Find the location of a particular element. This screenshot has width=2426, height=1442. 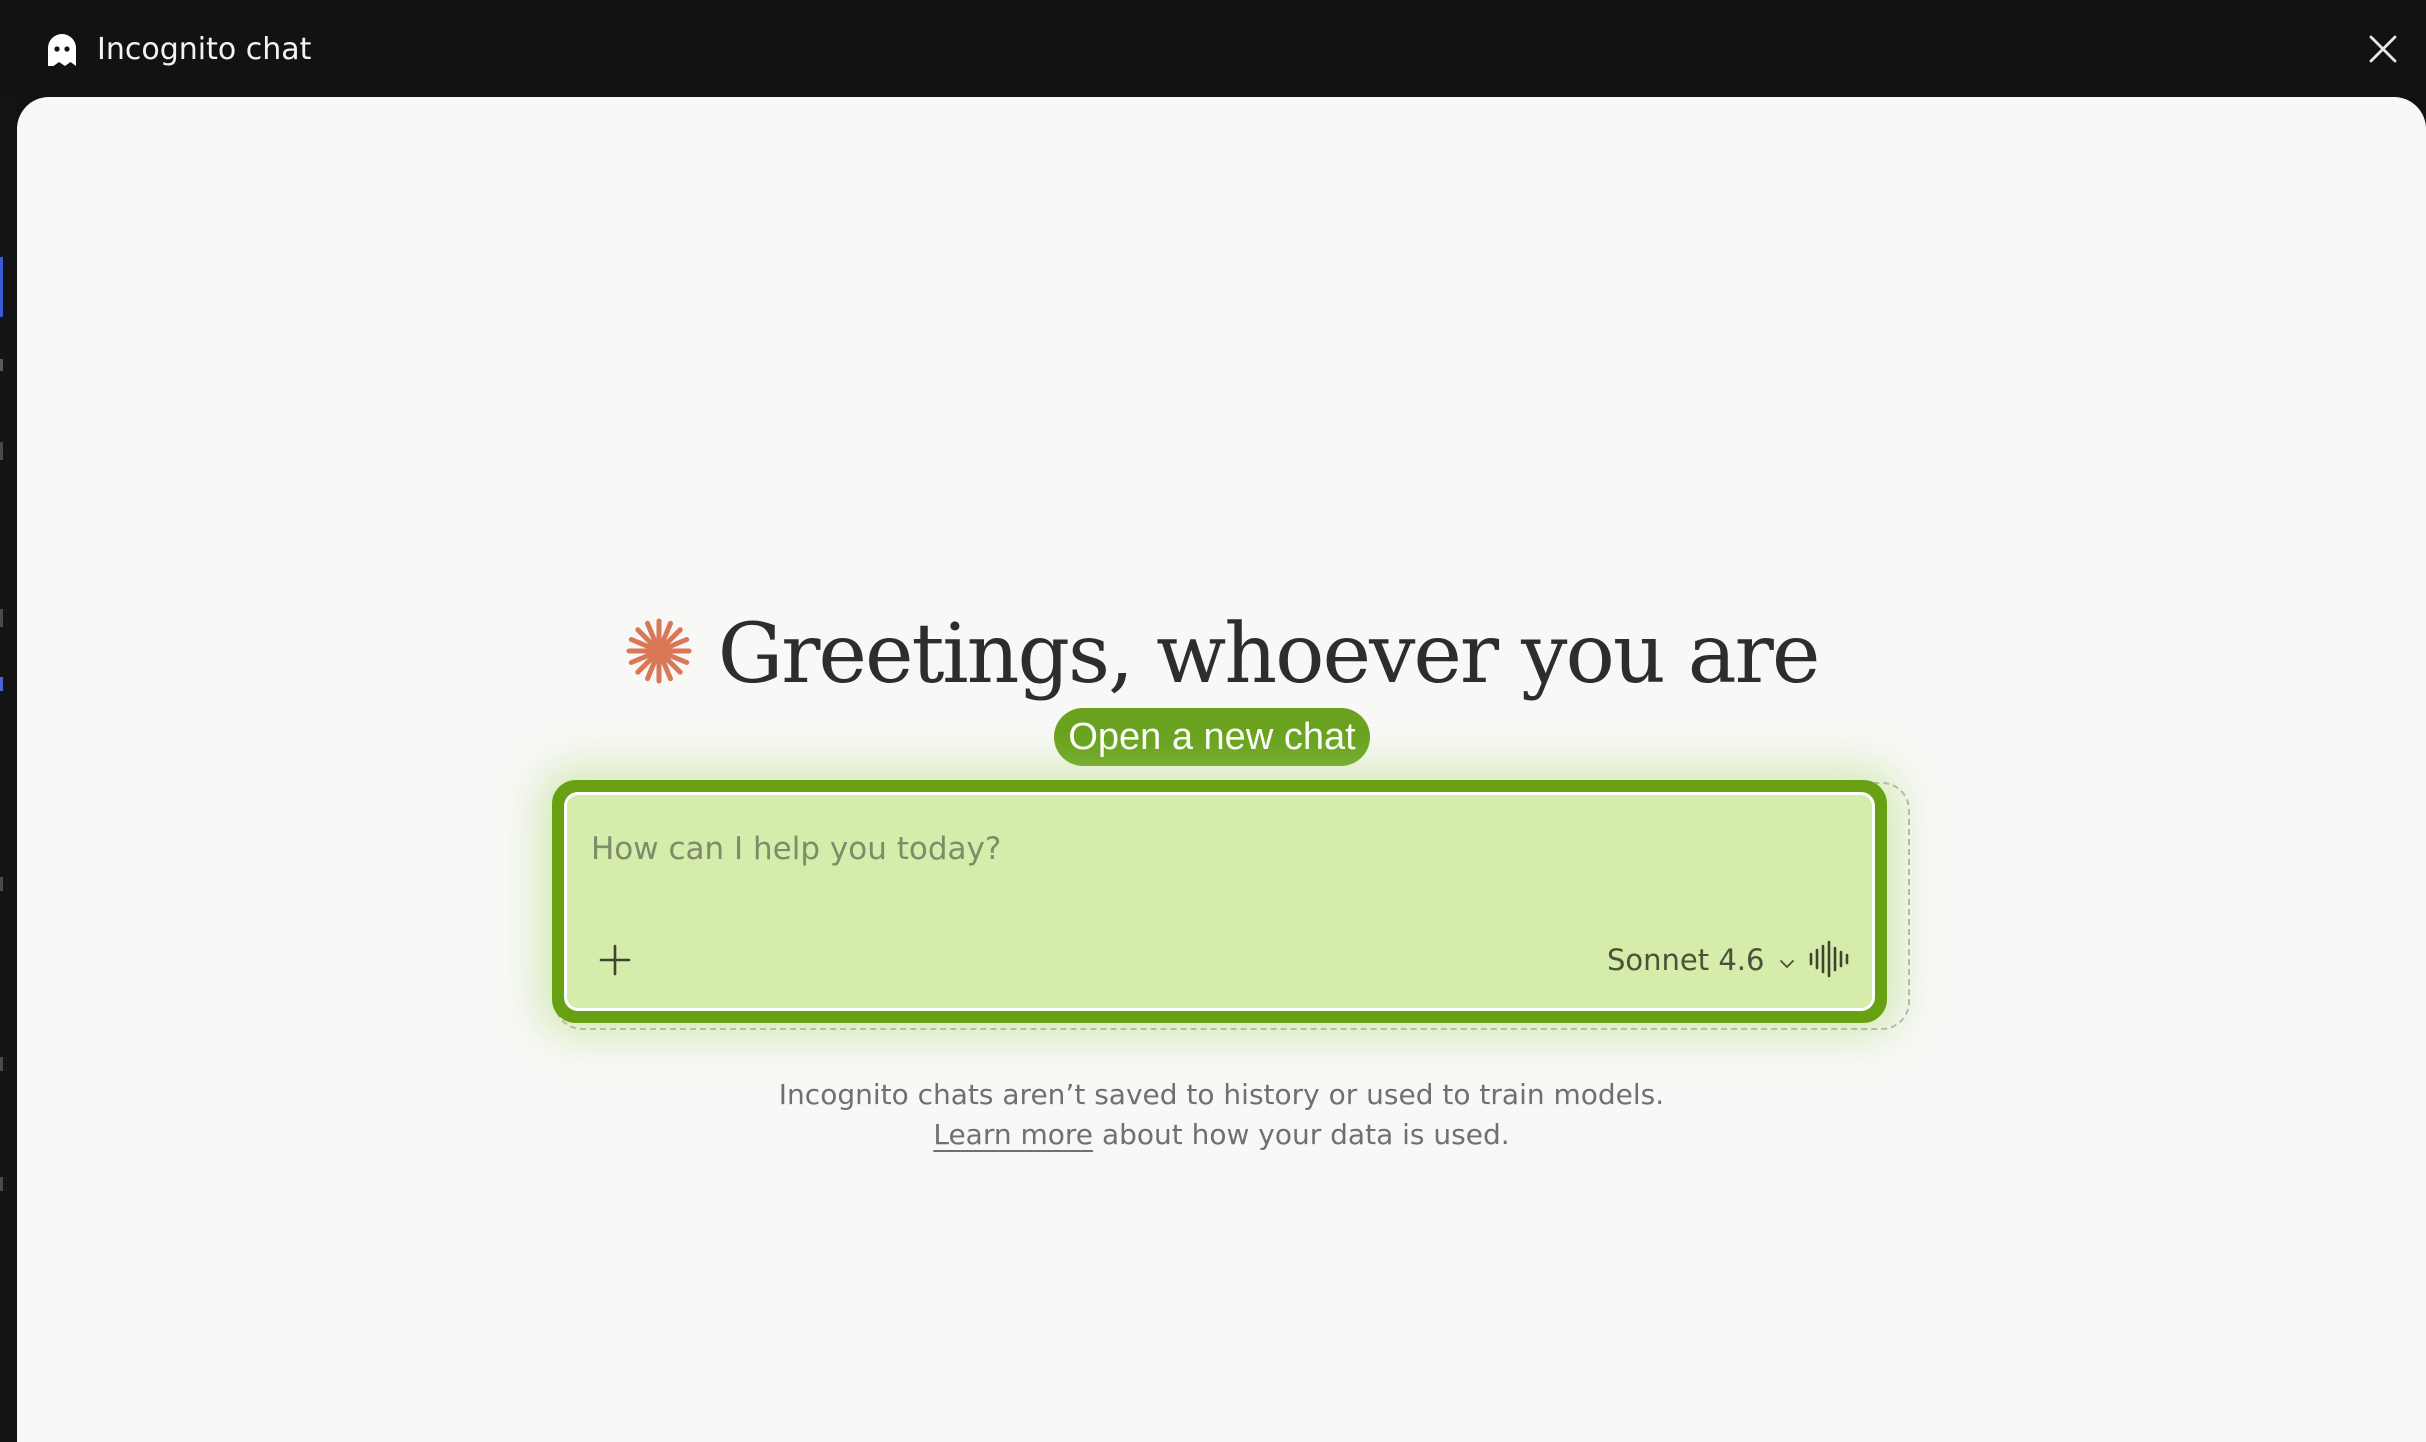

voice-waveform-icon is located at coordinates (1829, 959).